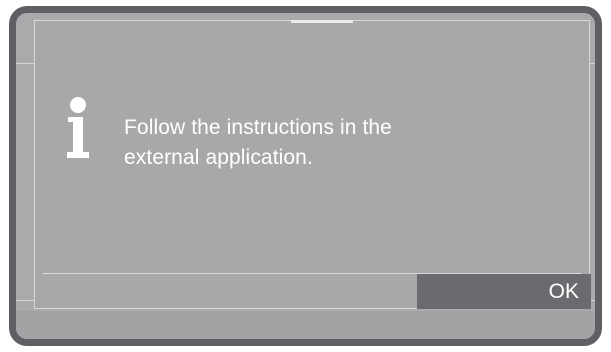  I want to click on dialog-top-handle, so click(322, 21).